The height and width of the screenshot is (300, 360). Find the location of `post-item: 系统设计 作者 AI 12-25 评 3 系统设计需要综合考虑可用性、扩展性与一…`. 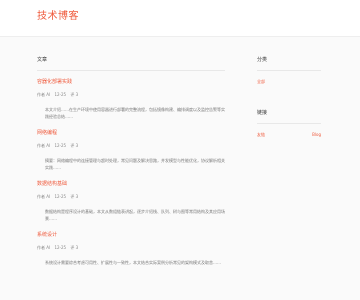

post-item: 系统设计 作者 AI 12-25 评 3 系统设计需要综合考虑可用性、扩展性与一… is located at coordinates (131, 249).